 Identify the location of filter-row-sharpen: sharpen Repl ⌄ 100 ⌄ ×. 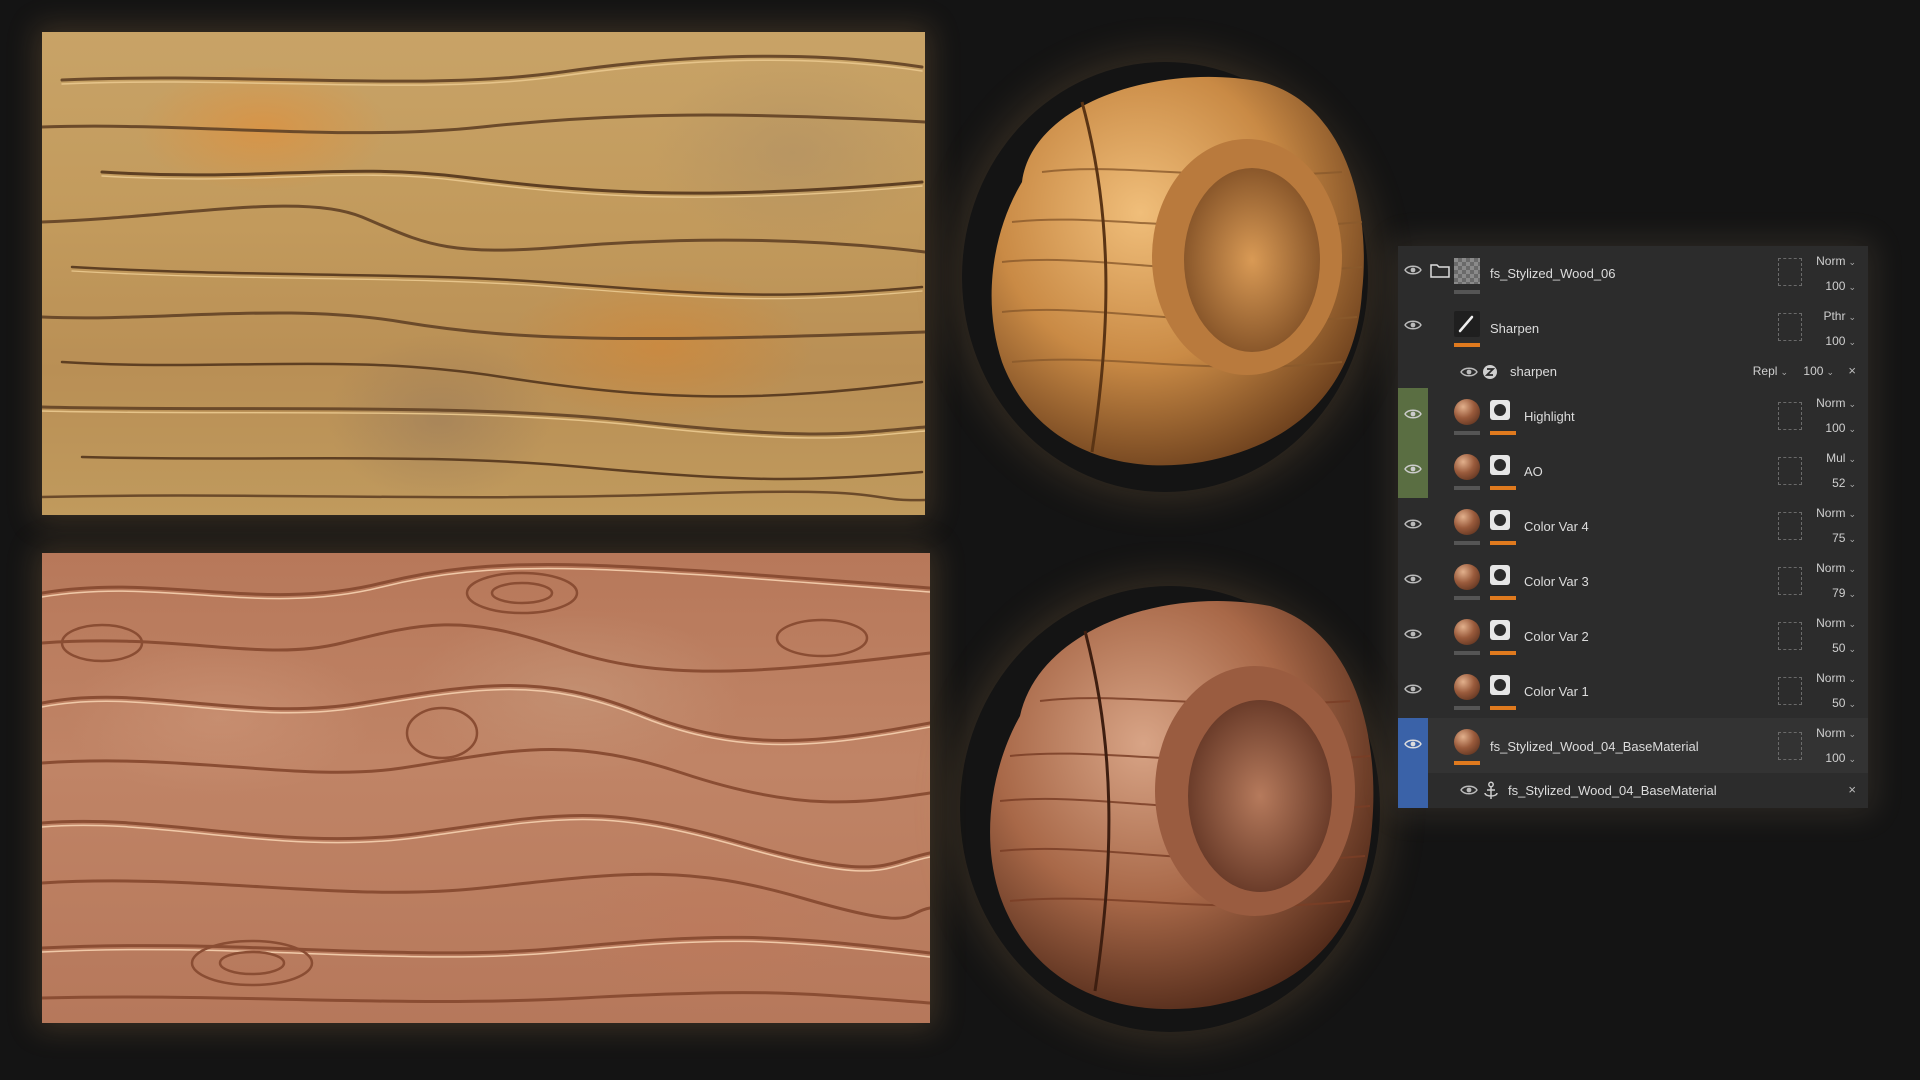
(1633, 372).